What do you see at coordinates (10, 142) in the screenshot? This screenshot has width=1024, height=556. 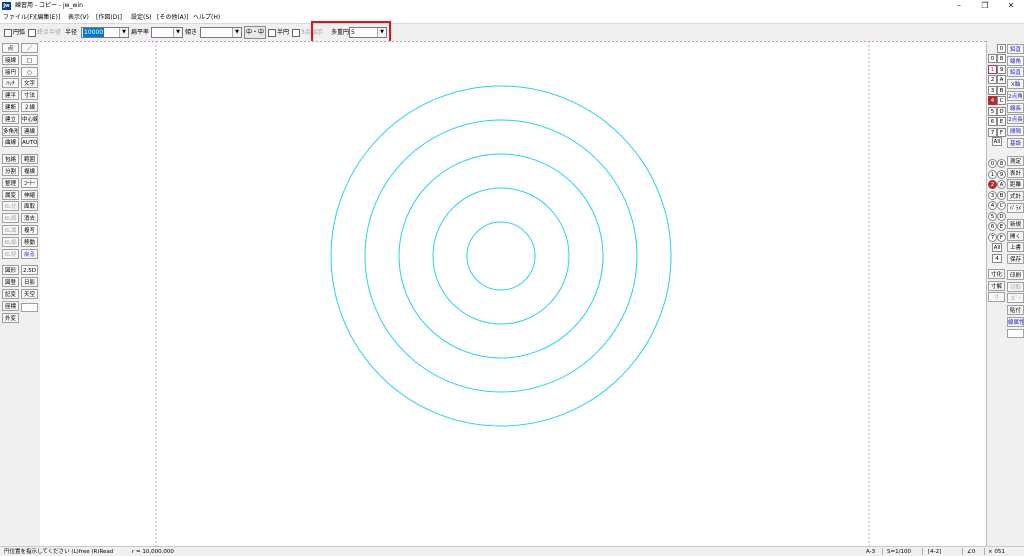 I see `tool-button: 曲線` at bounding box center [10, 142].